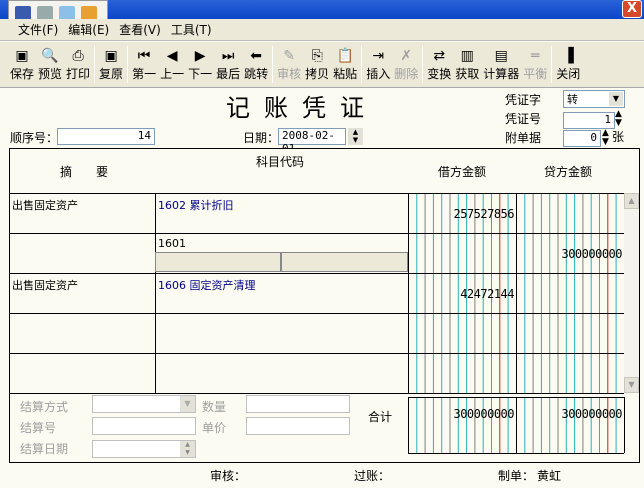 The height and width of the screenshot is (488, 644). Describe the element at coordinates (228, 74) in the screenshot. I see `toolbar-label: 最后` at that location.